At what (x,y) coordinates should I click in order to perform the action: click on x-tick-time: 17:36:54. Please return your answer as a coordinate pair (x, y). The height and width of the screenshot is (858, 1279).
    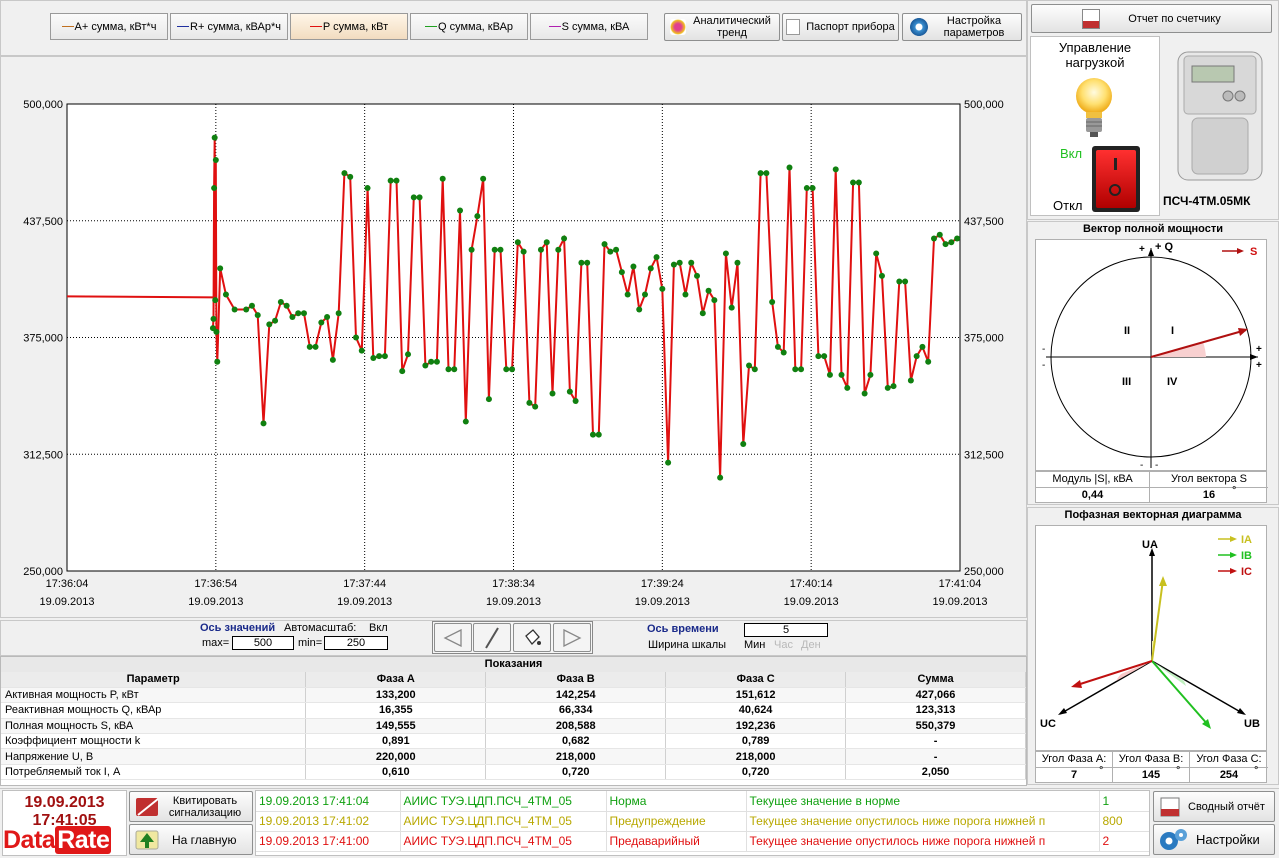
    Looking at the image, I should click on (215, 584).